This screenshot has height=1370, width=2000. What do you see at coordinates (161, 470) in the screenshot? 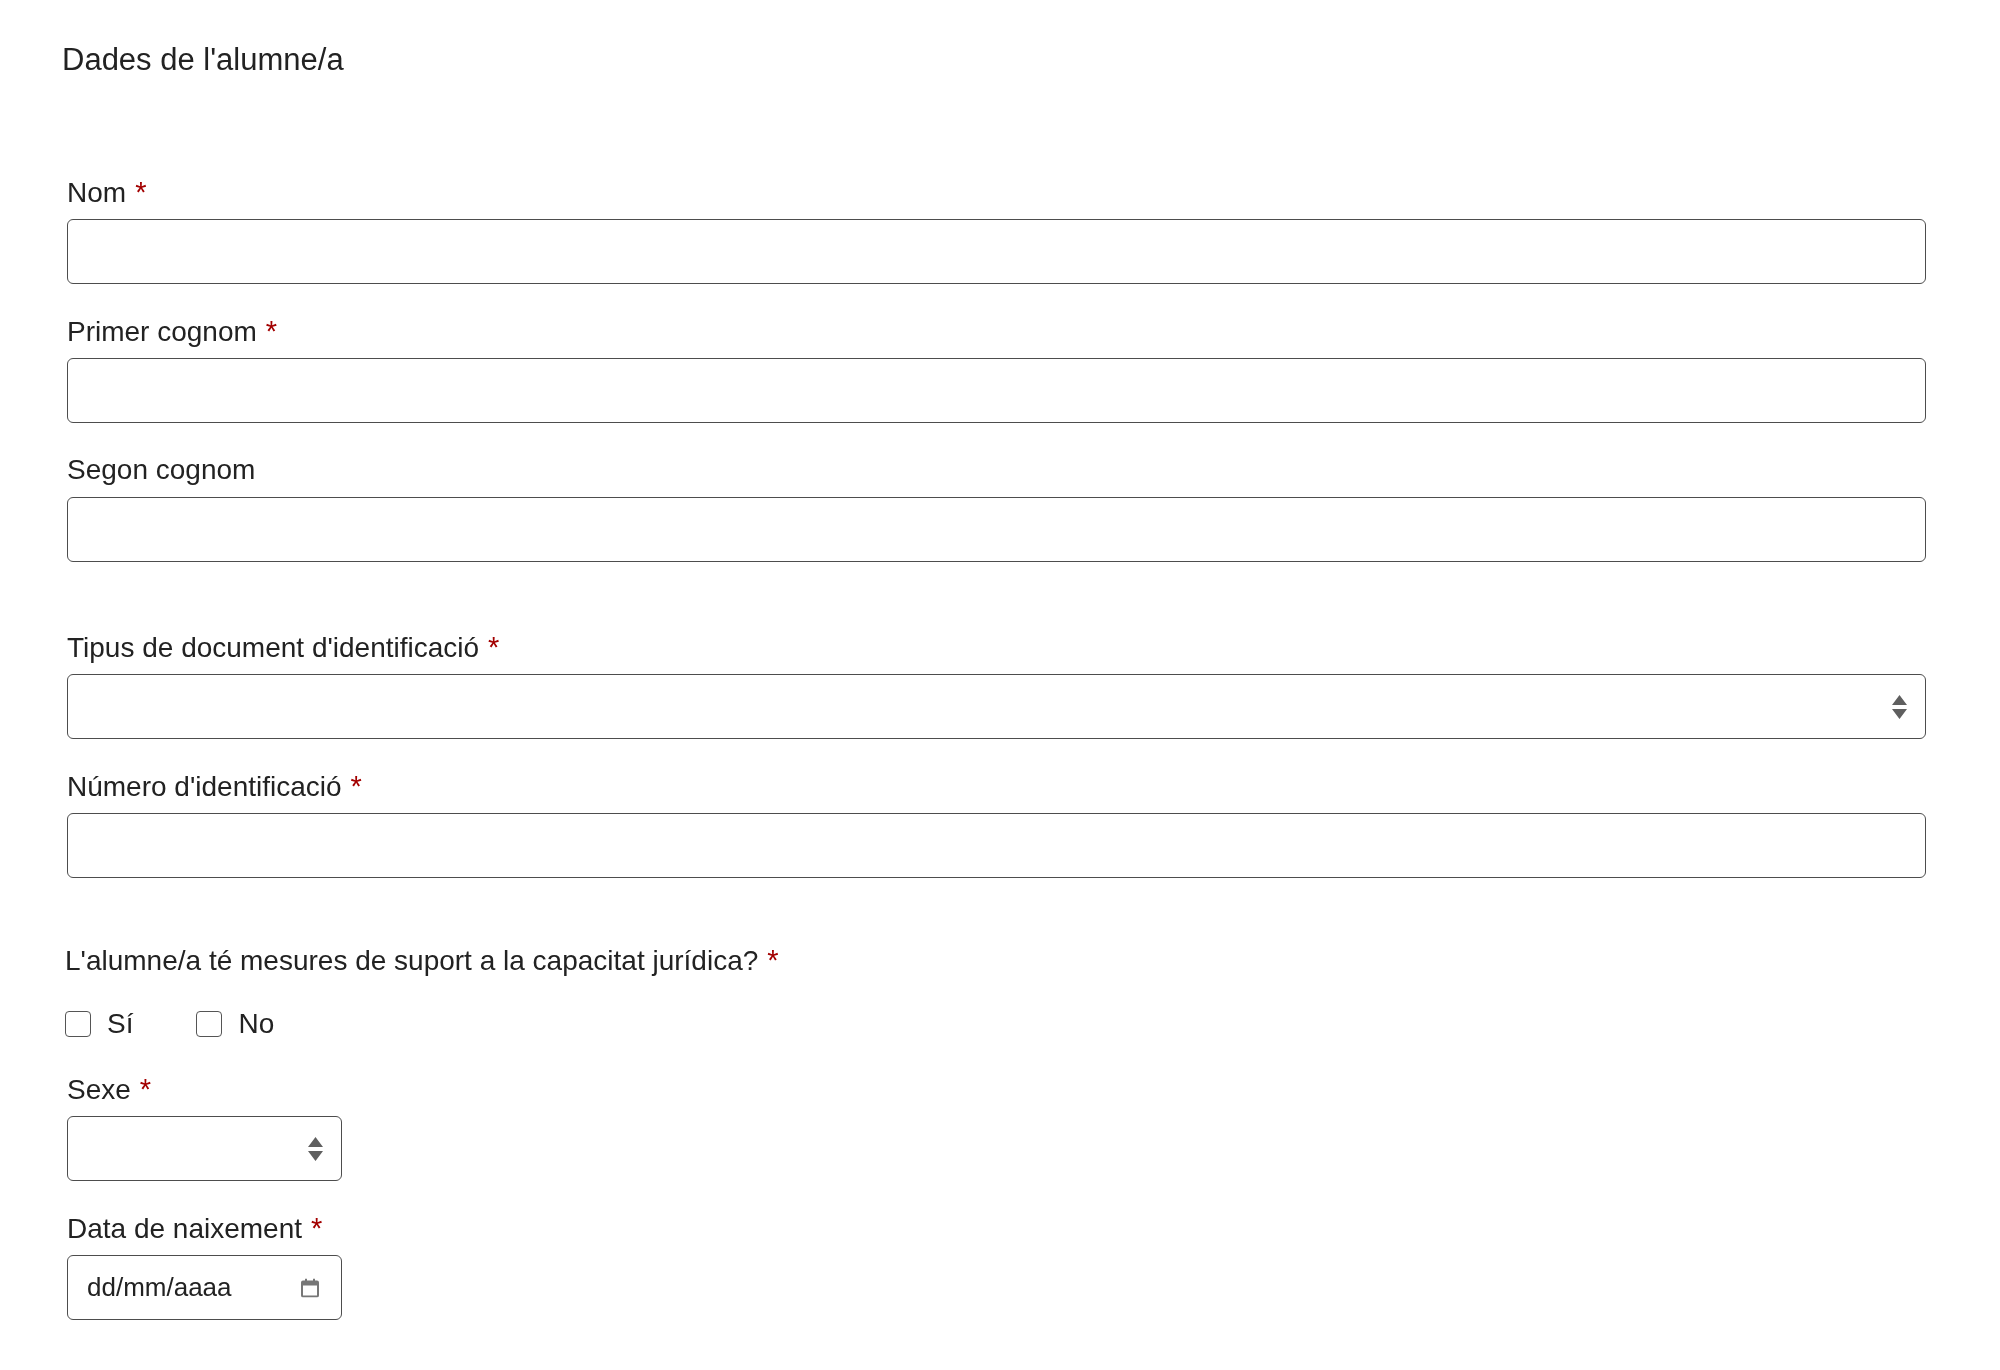
I see `field-label: Segon cognom` at bounding box center [161, 470].